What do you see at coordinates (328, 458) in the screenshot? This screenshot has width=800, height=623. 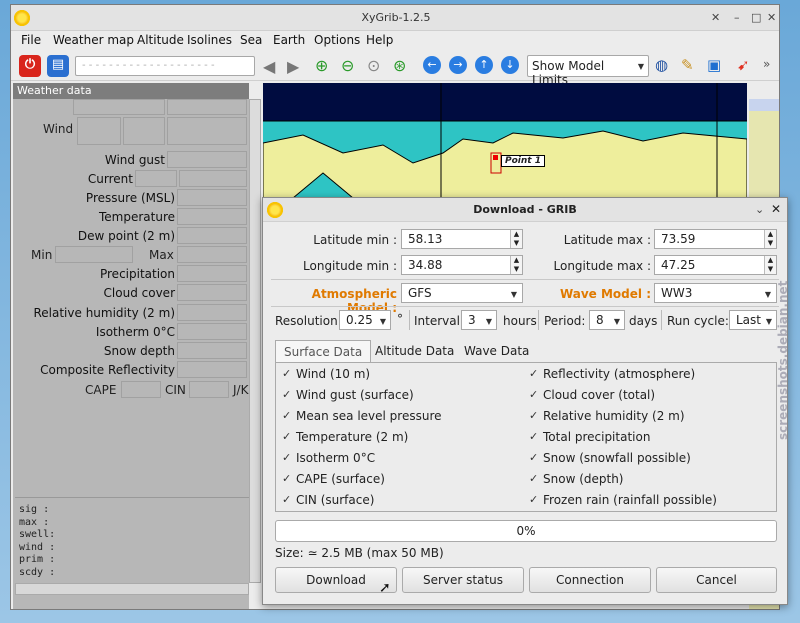 I see `check-isotherm: ✓ Isotherm 0°C` at bounding box center [328, 458].